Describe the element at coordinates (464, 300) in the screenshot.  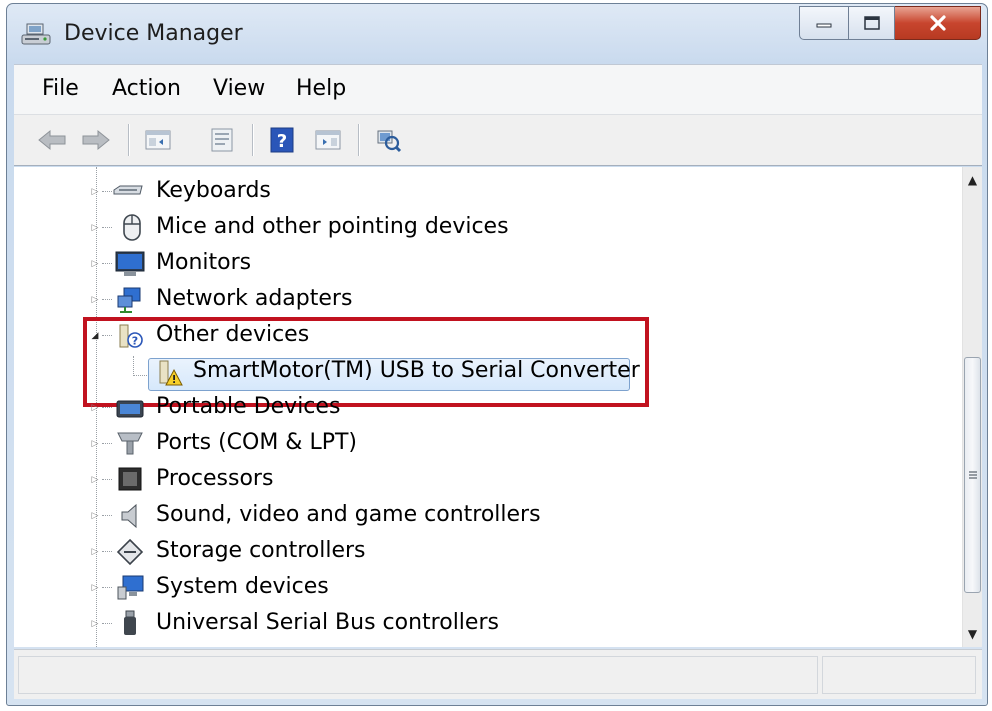
I see `tree-node-network-adapters: ▷ Network adapters` at that location.